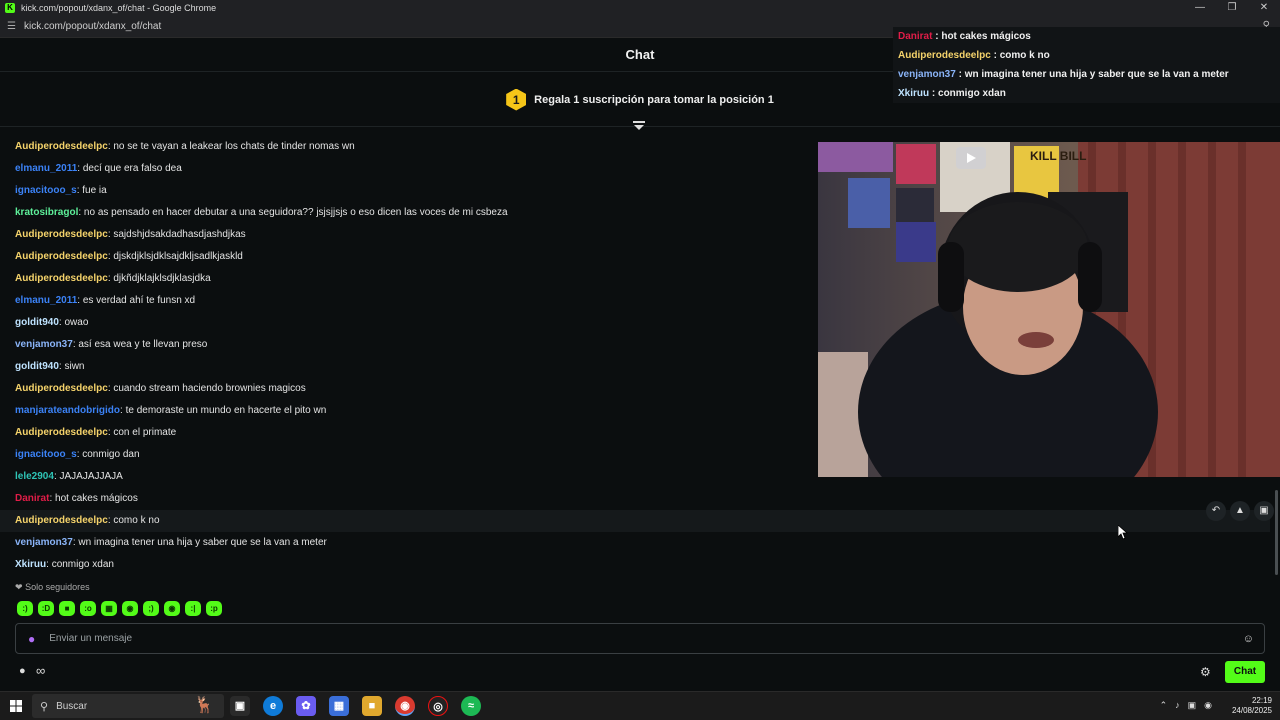 Image resolution: width=1280 pixels, height=720 pixels. What do you see at coordinates (273, 706) in the screenshot?
I see `edge-icon: e` at bounding box center [273, 706].